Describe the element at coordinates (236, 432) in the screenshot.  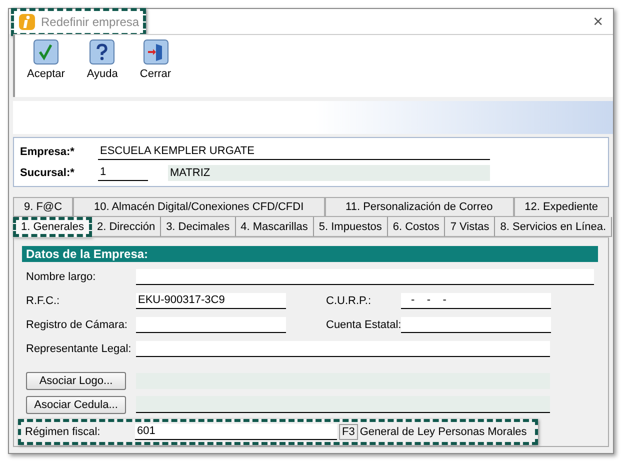
I see `input-field: 601` at that location.